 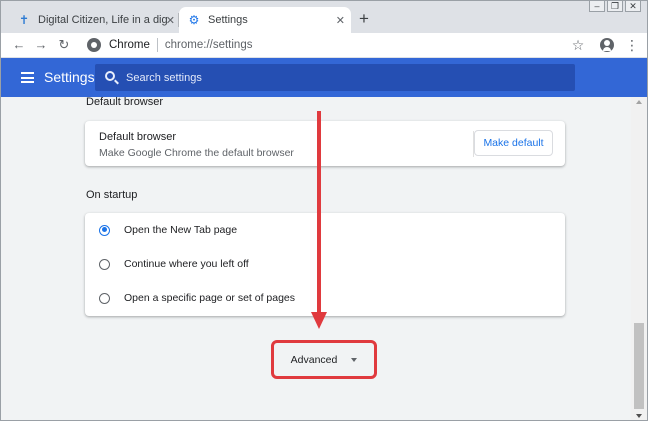 I want to click on section-heading-default-browser: Default browser, so click(x=125, y=102).